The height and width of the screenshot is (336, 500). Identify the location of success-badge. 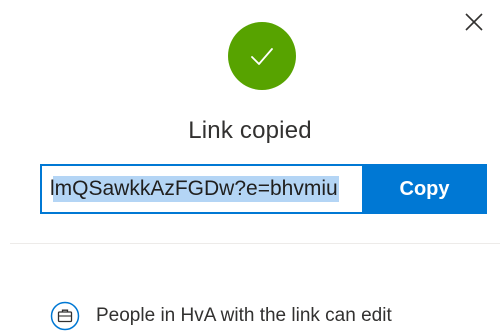
(262, 56).